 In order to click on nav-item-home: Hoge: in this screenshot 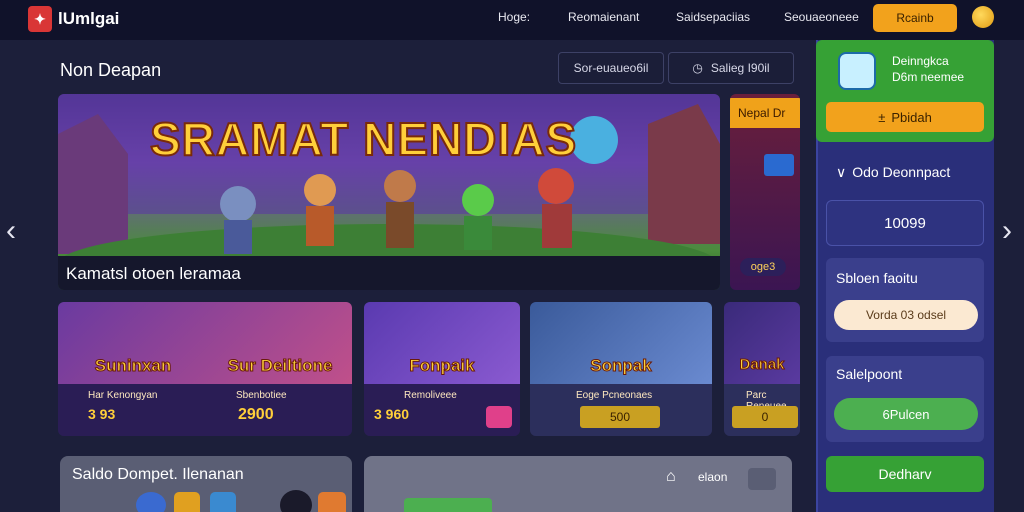, I will do `click(514, 17)`.